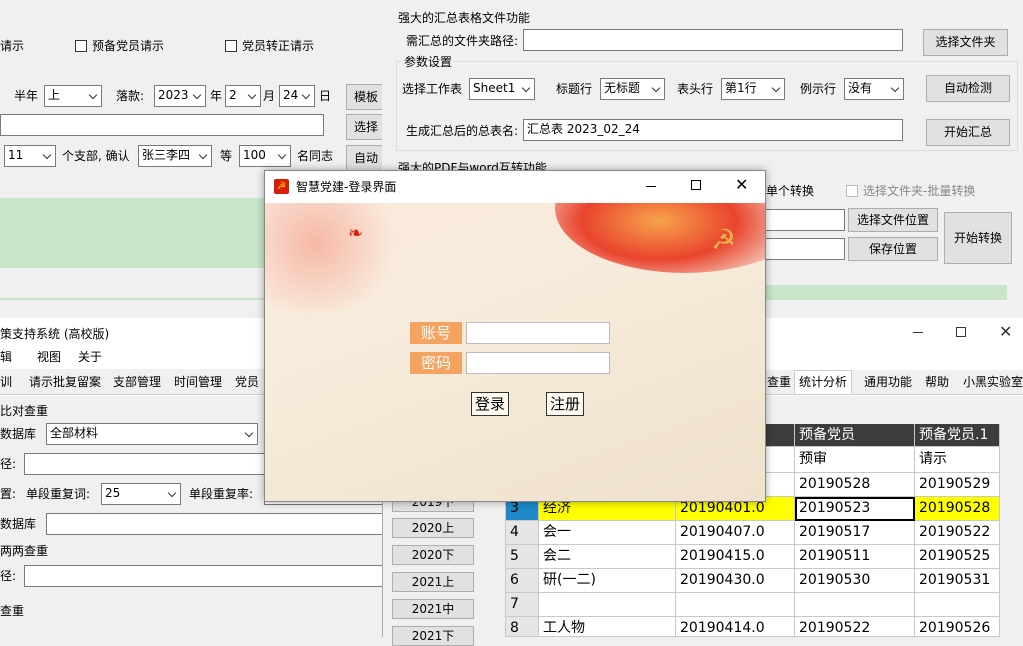 The height and width of the screenshot is (646, 1023). What do you see at coordinates (49, 357) in the screenshot?
I see `menu-view: 视图` at bounding box center [49, 357].